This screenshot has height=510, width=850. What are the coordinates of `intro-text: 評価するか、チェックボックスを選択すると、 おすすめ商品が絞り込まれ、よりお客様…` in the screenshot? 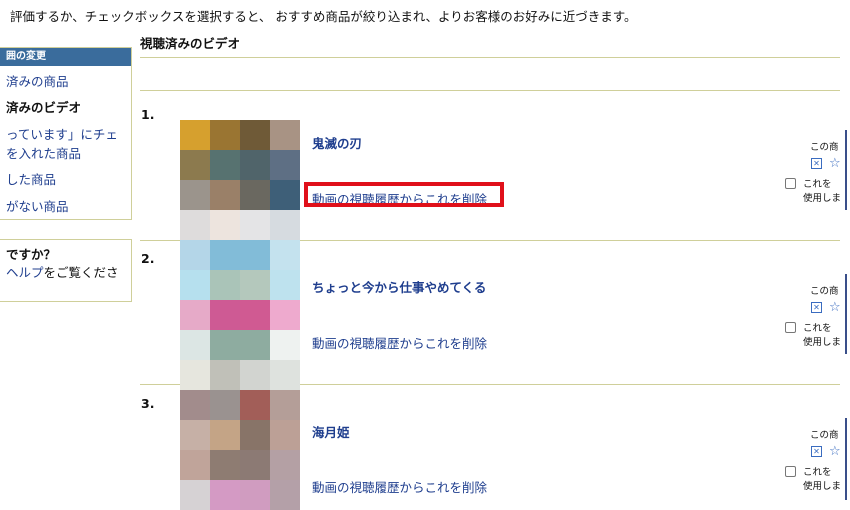 It's located at (323, 16).